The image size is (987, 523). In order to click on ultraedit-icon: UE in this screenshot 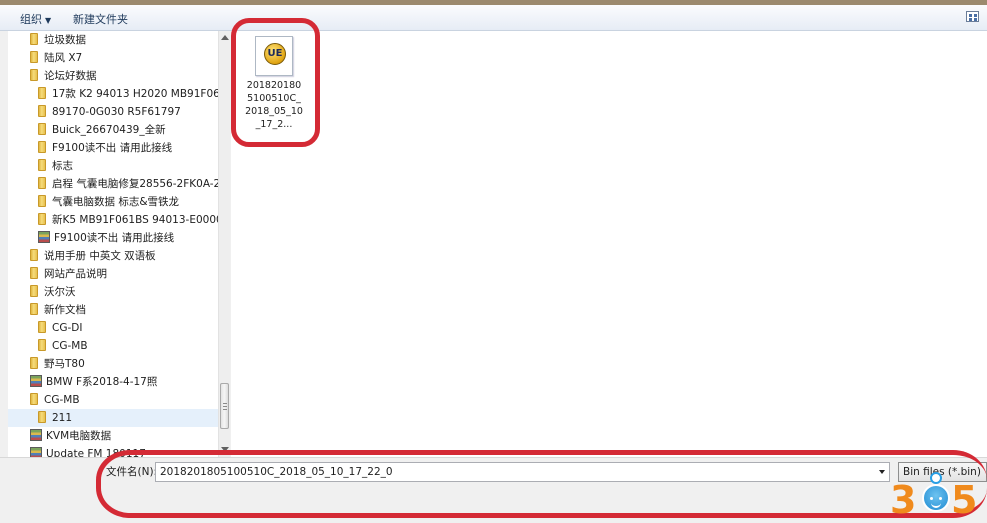, I will do `click(275, 54)`.